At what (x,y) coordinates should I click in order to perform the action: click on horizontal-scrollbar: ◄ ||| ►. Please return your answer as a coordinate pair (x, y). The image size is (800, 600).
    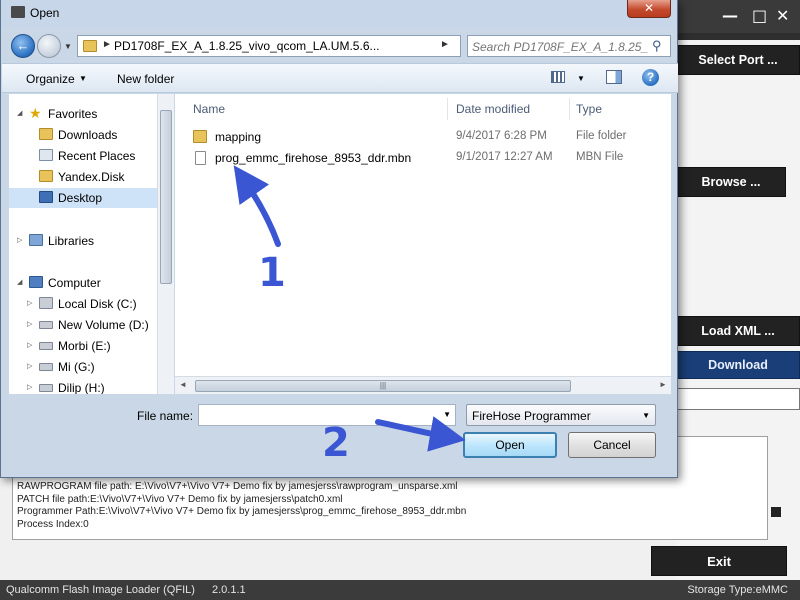
    Looking at the image, I should click on (423, 385).